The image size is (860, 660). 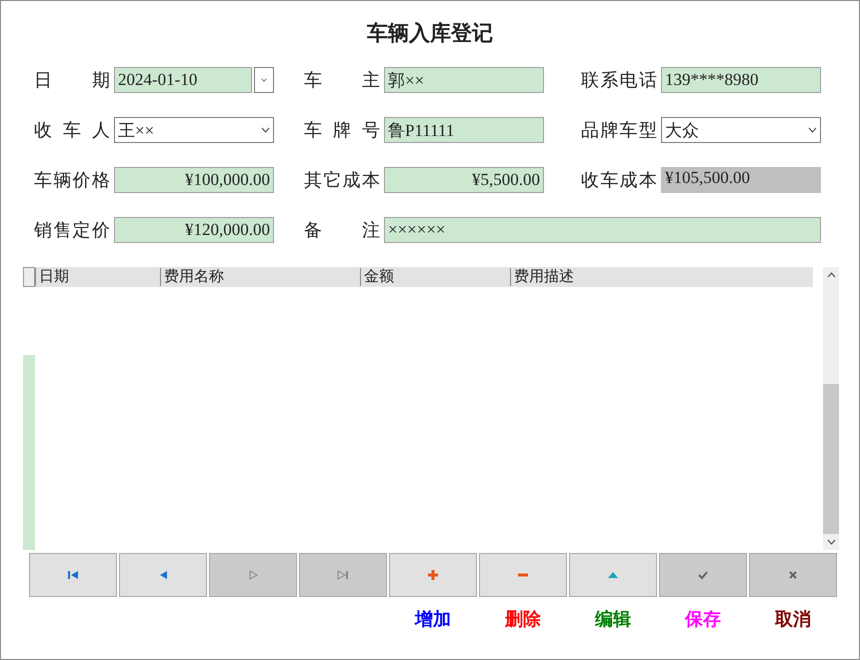 I want to click on dropdown-field: 大众, so click(x=741, y=130).